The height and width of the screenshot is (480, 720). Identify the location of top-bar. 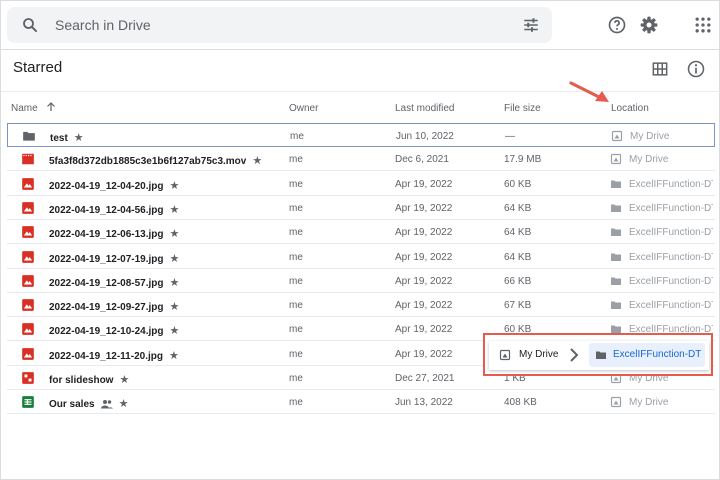
(360, 25).